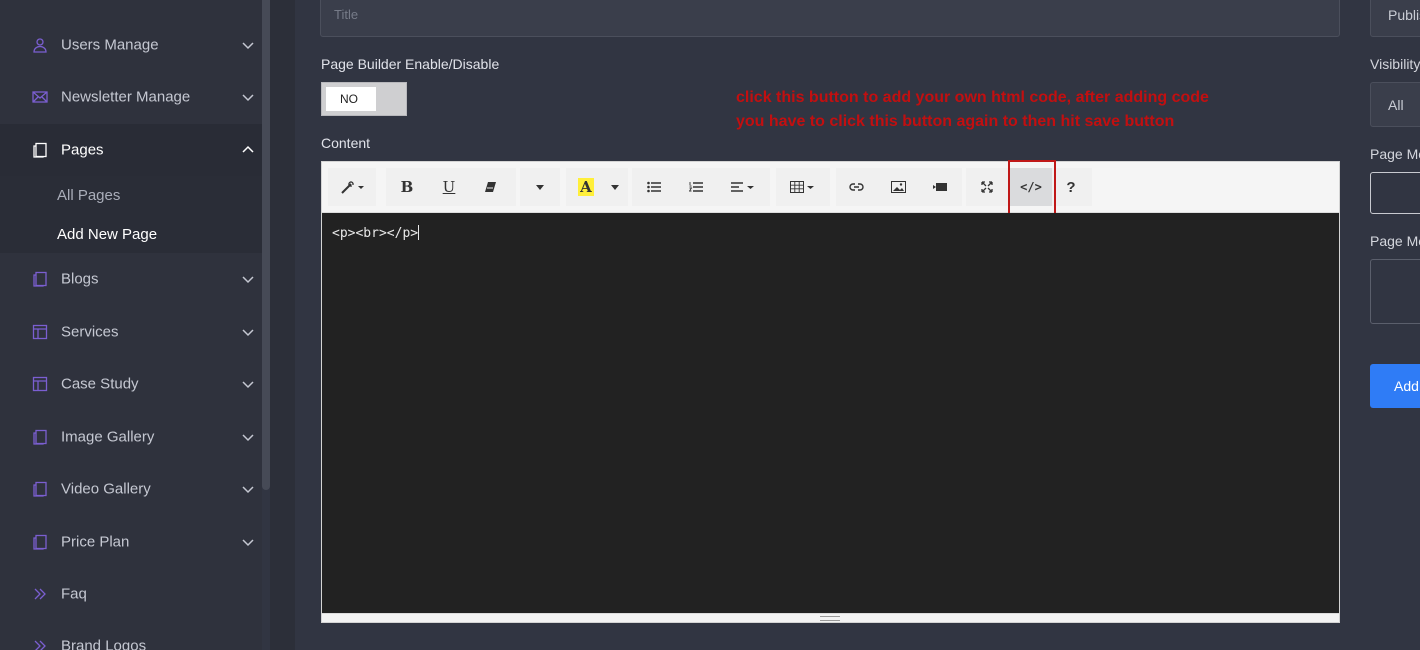 This screenshot has height=650, width=1420. What do you see at coordinates (40, 332) in the screenshot?
I see `services-icon` at bounding box center [40, 332].